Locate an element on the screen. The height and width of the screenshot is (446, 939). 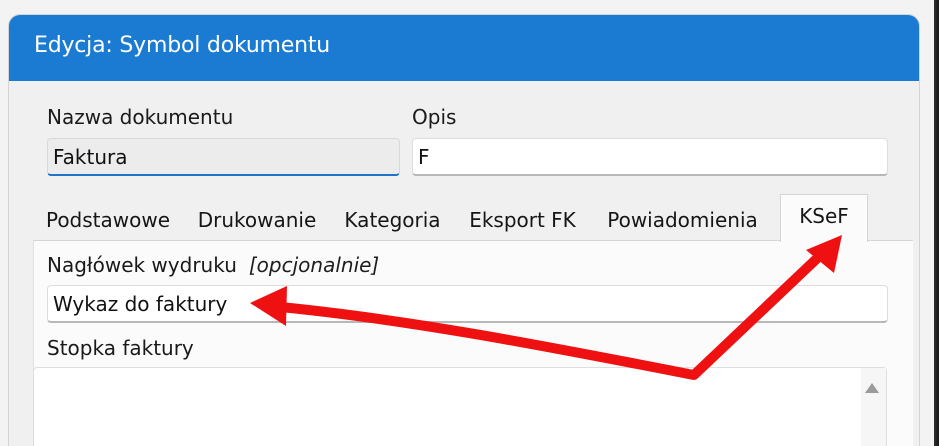
tab-label: Eksport FK is located at coordinates (522, 220).